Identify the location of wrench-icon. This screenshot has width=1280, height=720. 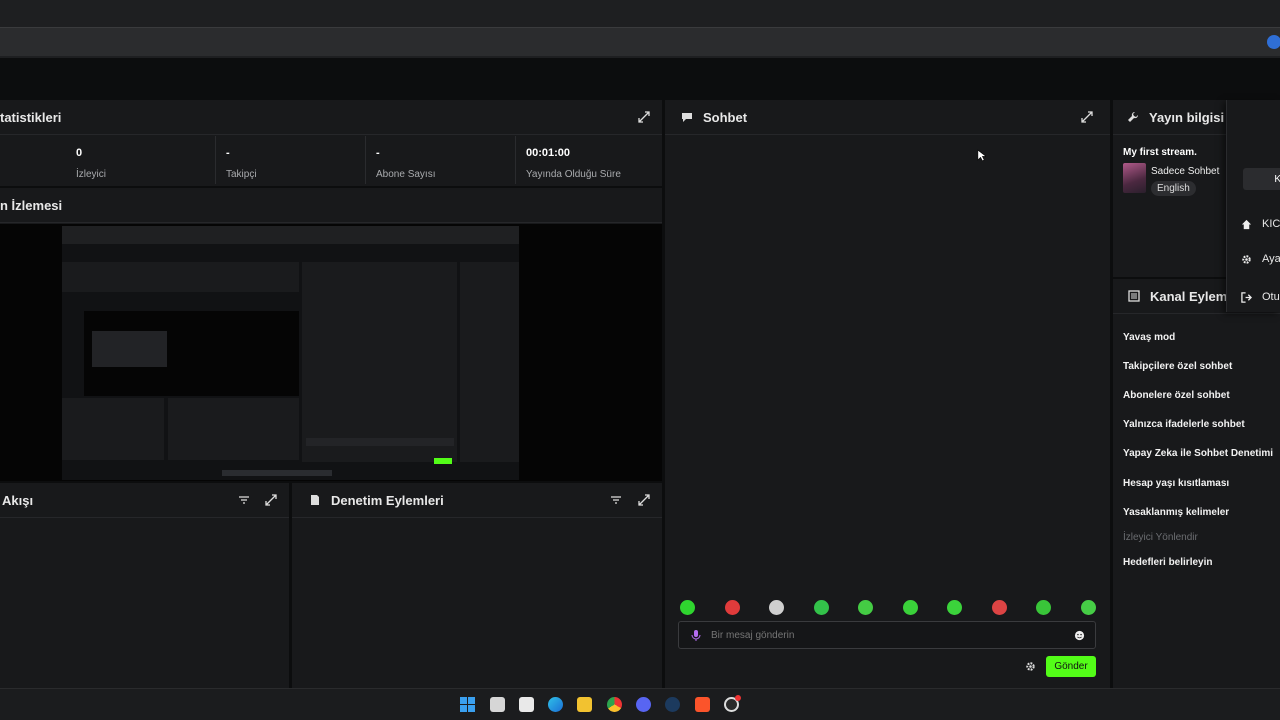
(1133, 116).